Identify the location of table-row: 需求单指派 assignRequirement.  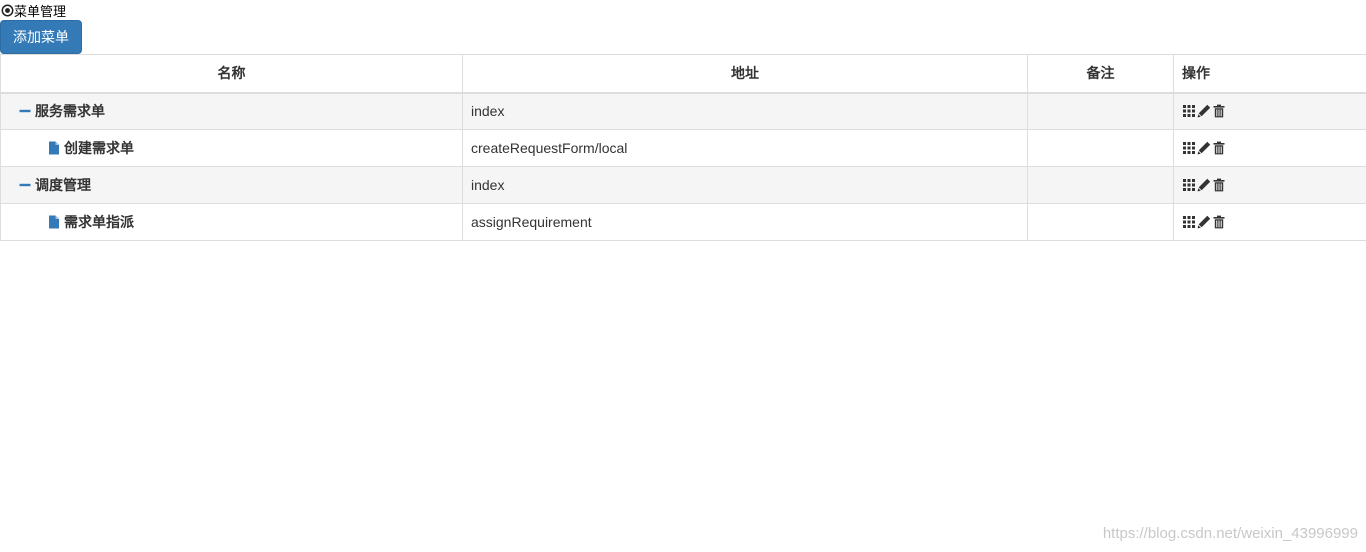
(683, 222).